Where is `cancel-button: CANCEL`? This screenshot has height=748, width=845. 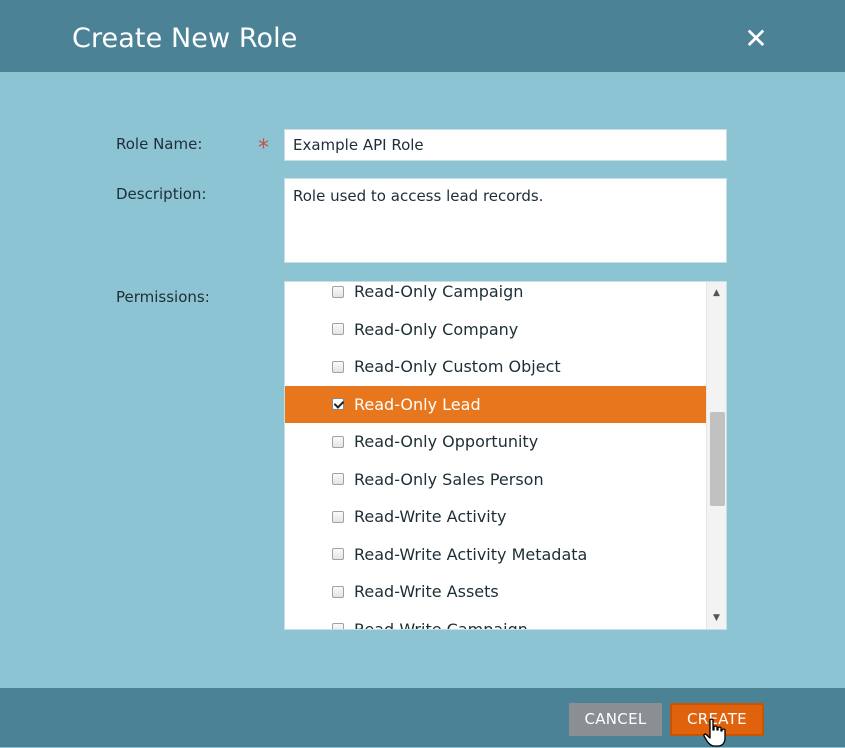
cancel-button: CANCEL is located at coordinates (615, 719).